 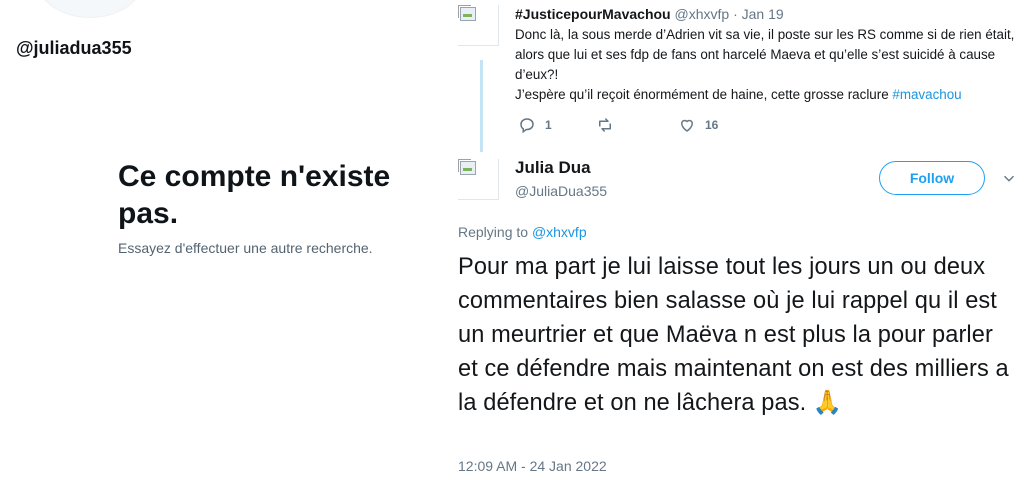 What do you see at coordinates (702, 14) in the screenshot?
I see `tweet-parent-author-handle: @xhxvfp` at bounding box center [702, 14].